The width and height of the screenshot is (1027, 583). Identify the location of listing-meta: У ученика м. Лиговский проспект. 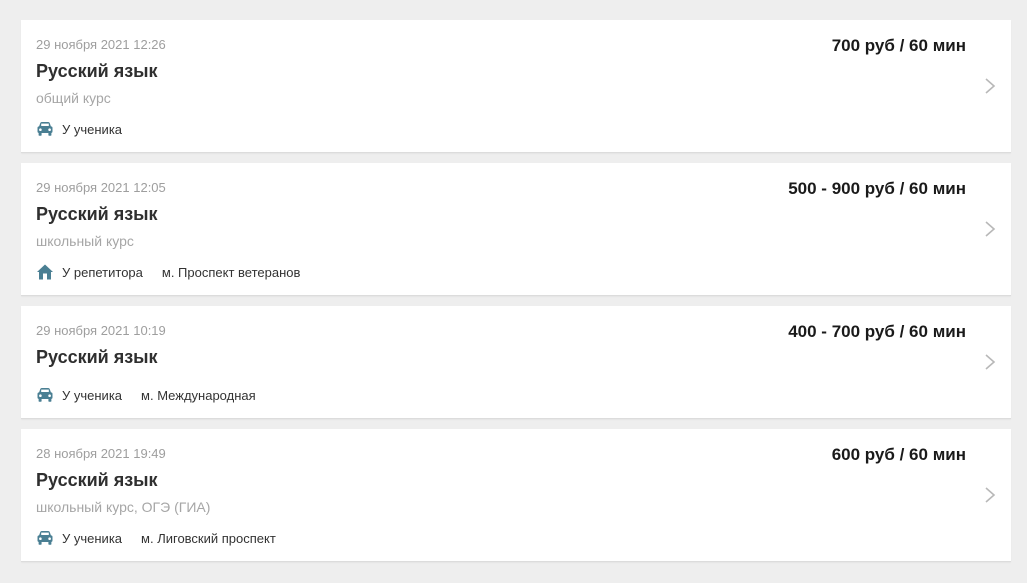
(156, 538).